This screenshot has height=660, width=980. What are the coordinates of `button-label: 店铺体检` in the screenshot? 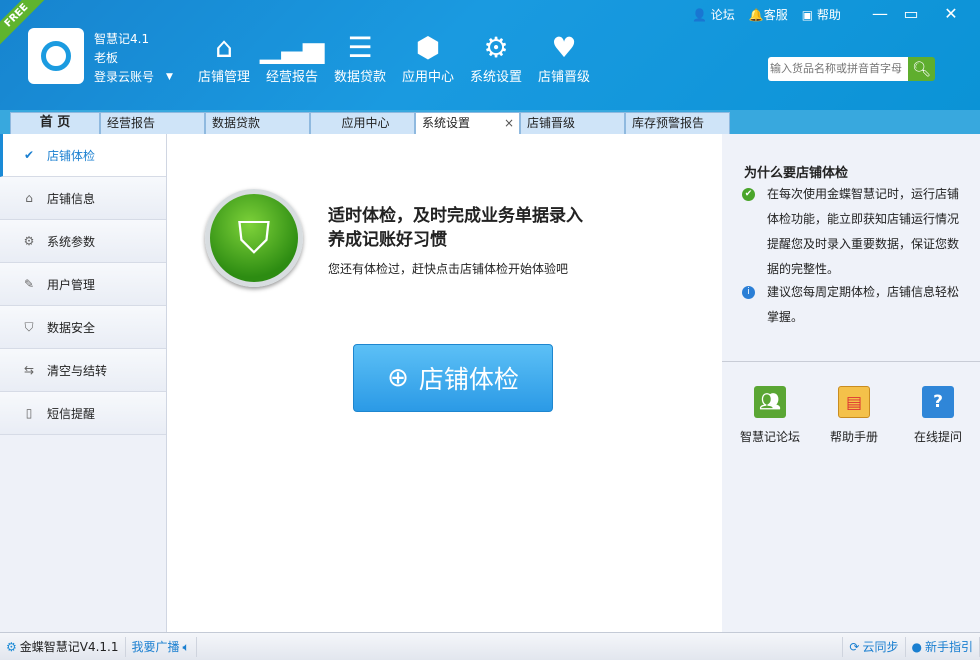 It's located at (468, 379).